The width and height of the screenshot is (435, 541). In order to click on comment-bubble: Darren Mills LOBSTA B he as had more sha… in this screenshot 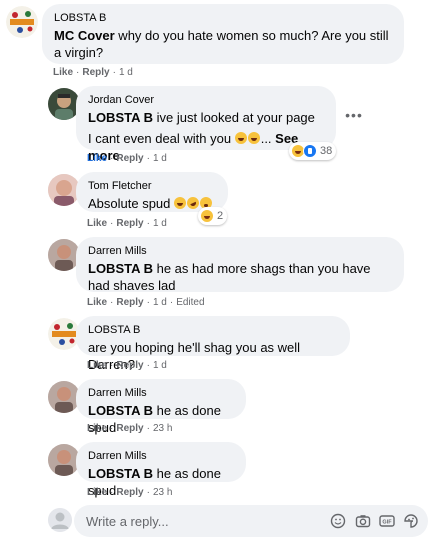, I will do `click(240, 265)`.